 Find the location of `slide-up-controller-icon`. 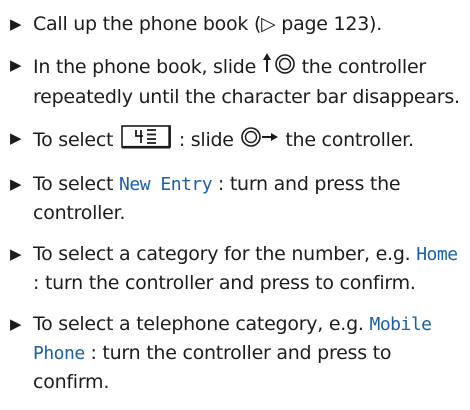

slide-up-controller-icon is located at coordinates (279, 67).